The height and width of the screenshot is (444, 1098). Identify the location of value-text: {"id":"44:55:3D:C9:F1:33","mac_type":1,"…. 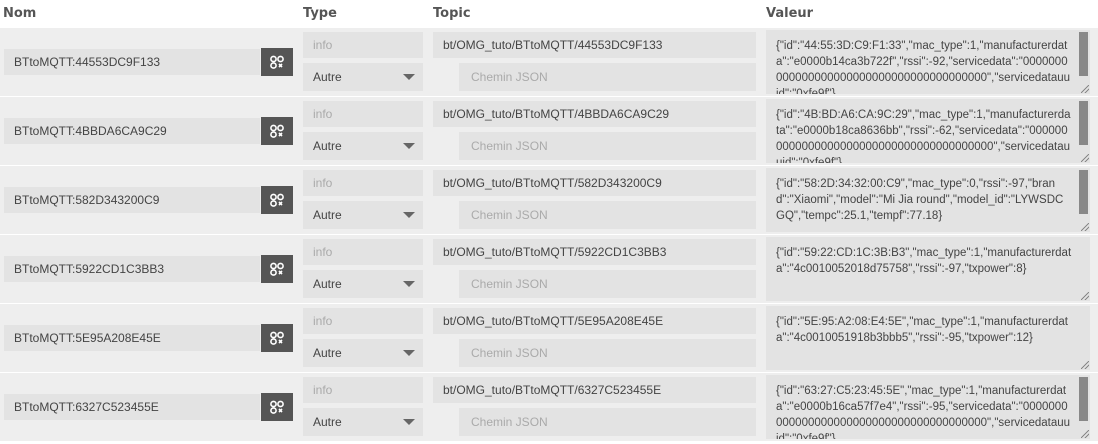
(923, 67).